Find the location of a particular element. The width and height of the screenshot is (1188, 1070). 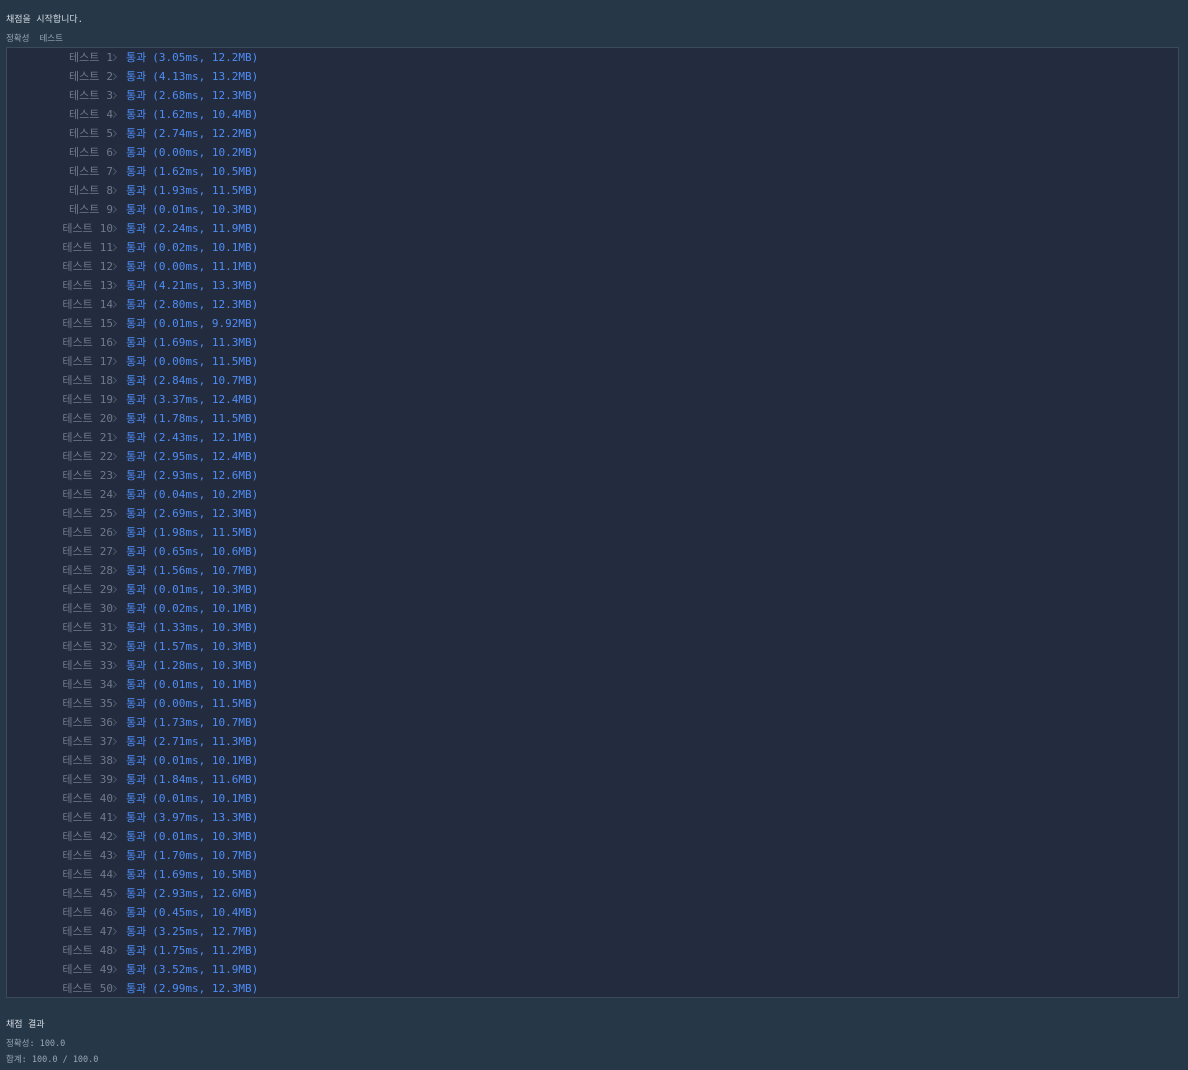

test-metrics: (1.93ms, 11.5MB) is located at coordinates (205, 190).